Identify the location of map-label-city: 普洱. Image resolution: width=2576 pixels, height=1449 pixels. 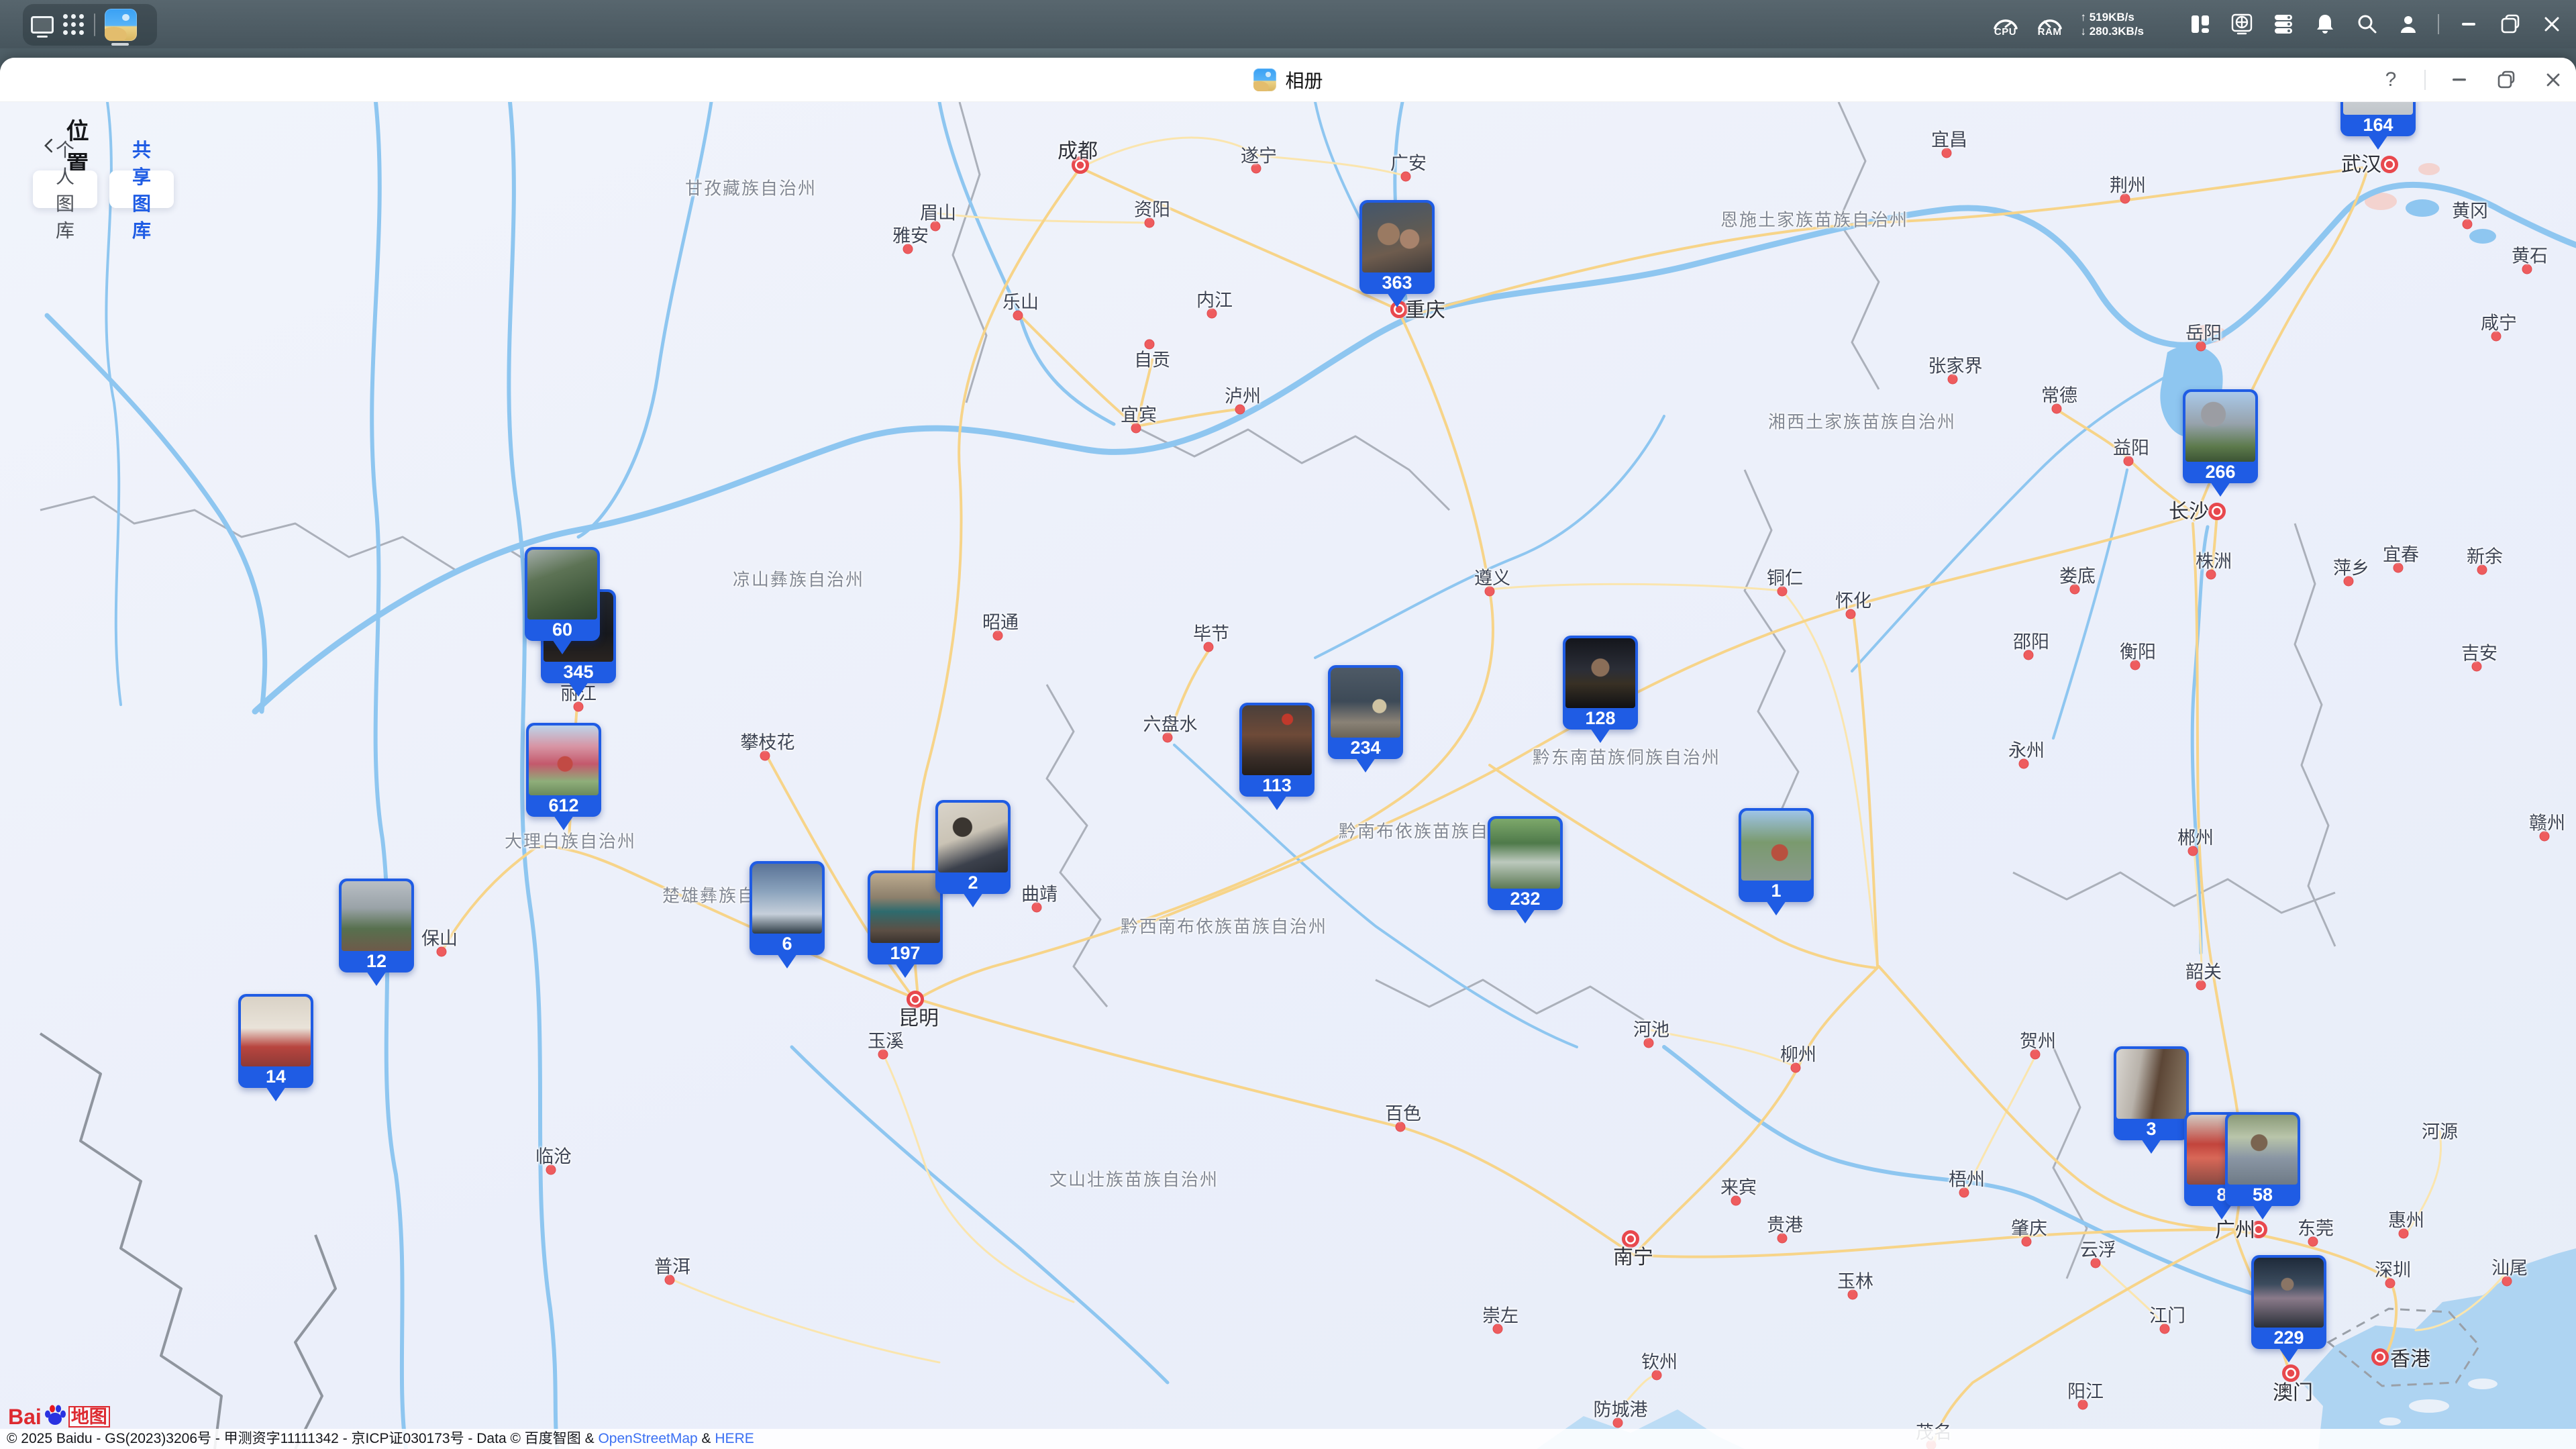
(672, 1266).